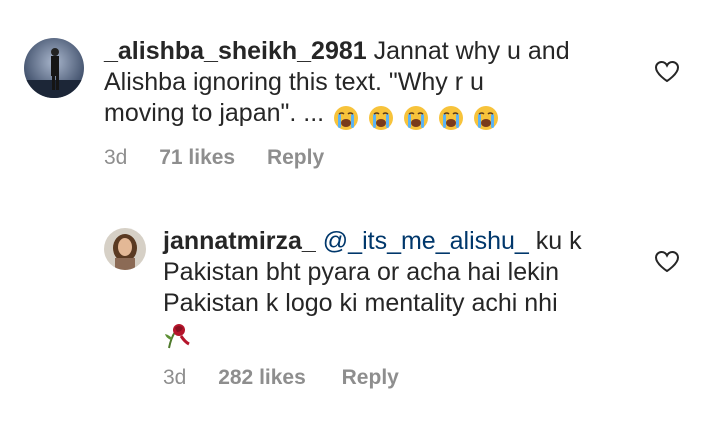  I want to click on comment-username: jannatmirza_, so click(239, 241).